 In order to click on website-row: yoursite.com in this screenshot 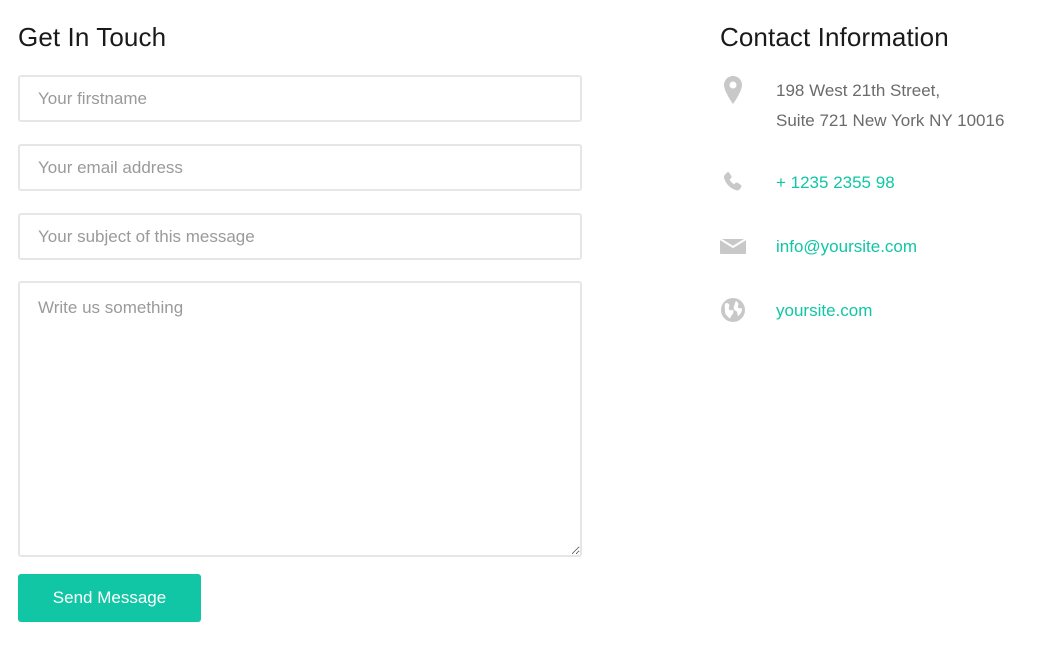, I will do `click(880, 311)`.